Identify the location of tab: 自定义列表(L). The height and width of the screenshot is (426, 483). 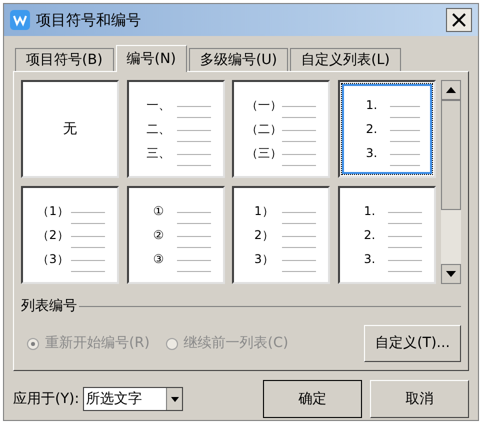
(345, 59).